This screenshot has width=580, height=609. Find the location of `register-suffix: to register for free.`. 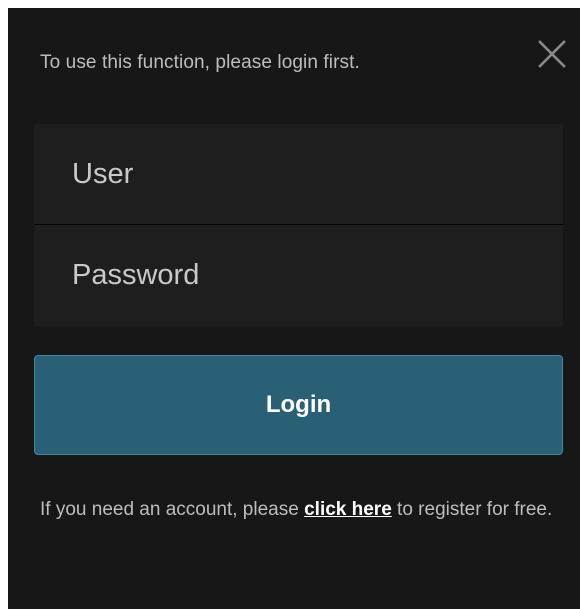

register-suffix: to register for free. is located at coordinates (472, 509).